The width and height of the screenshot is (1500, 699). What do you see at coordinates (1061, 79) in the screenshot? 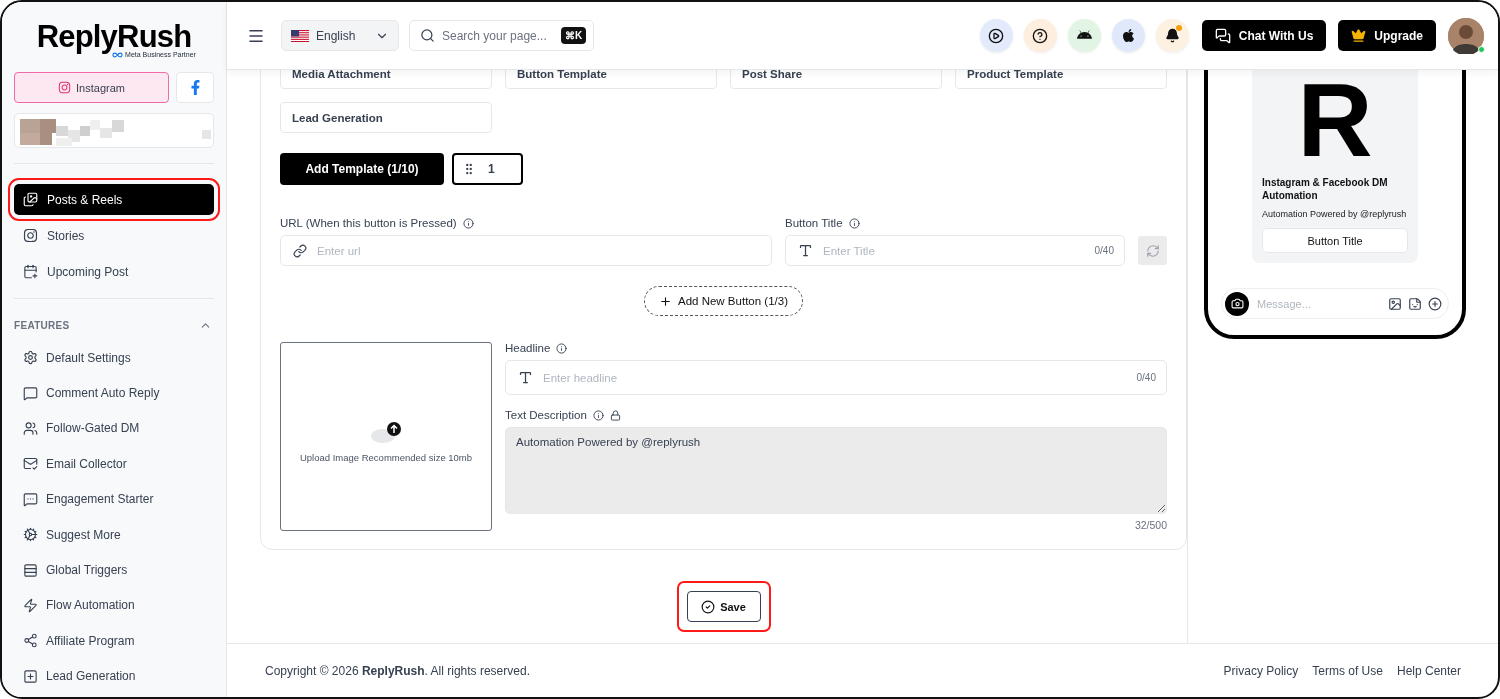
I see `template-option: Product Template` at bounding box center [1061, 79].